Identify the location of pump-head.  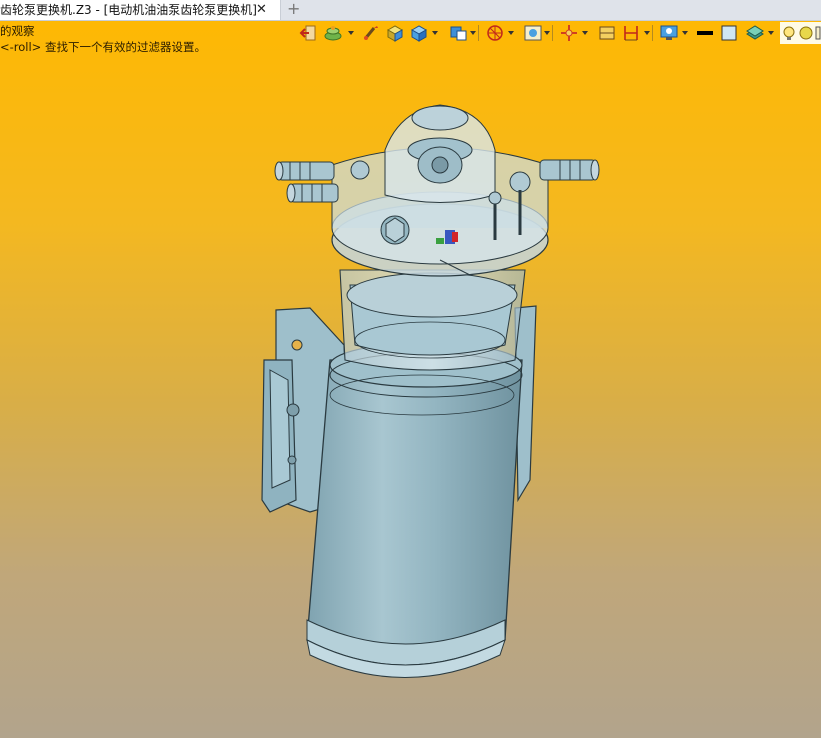
(440, 190).